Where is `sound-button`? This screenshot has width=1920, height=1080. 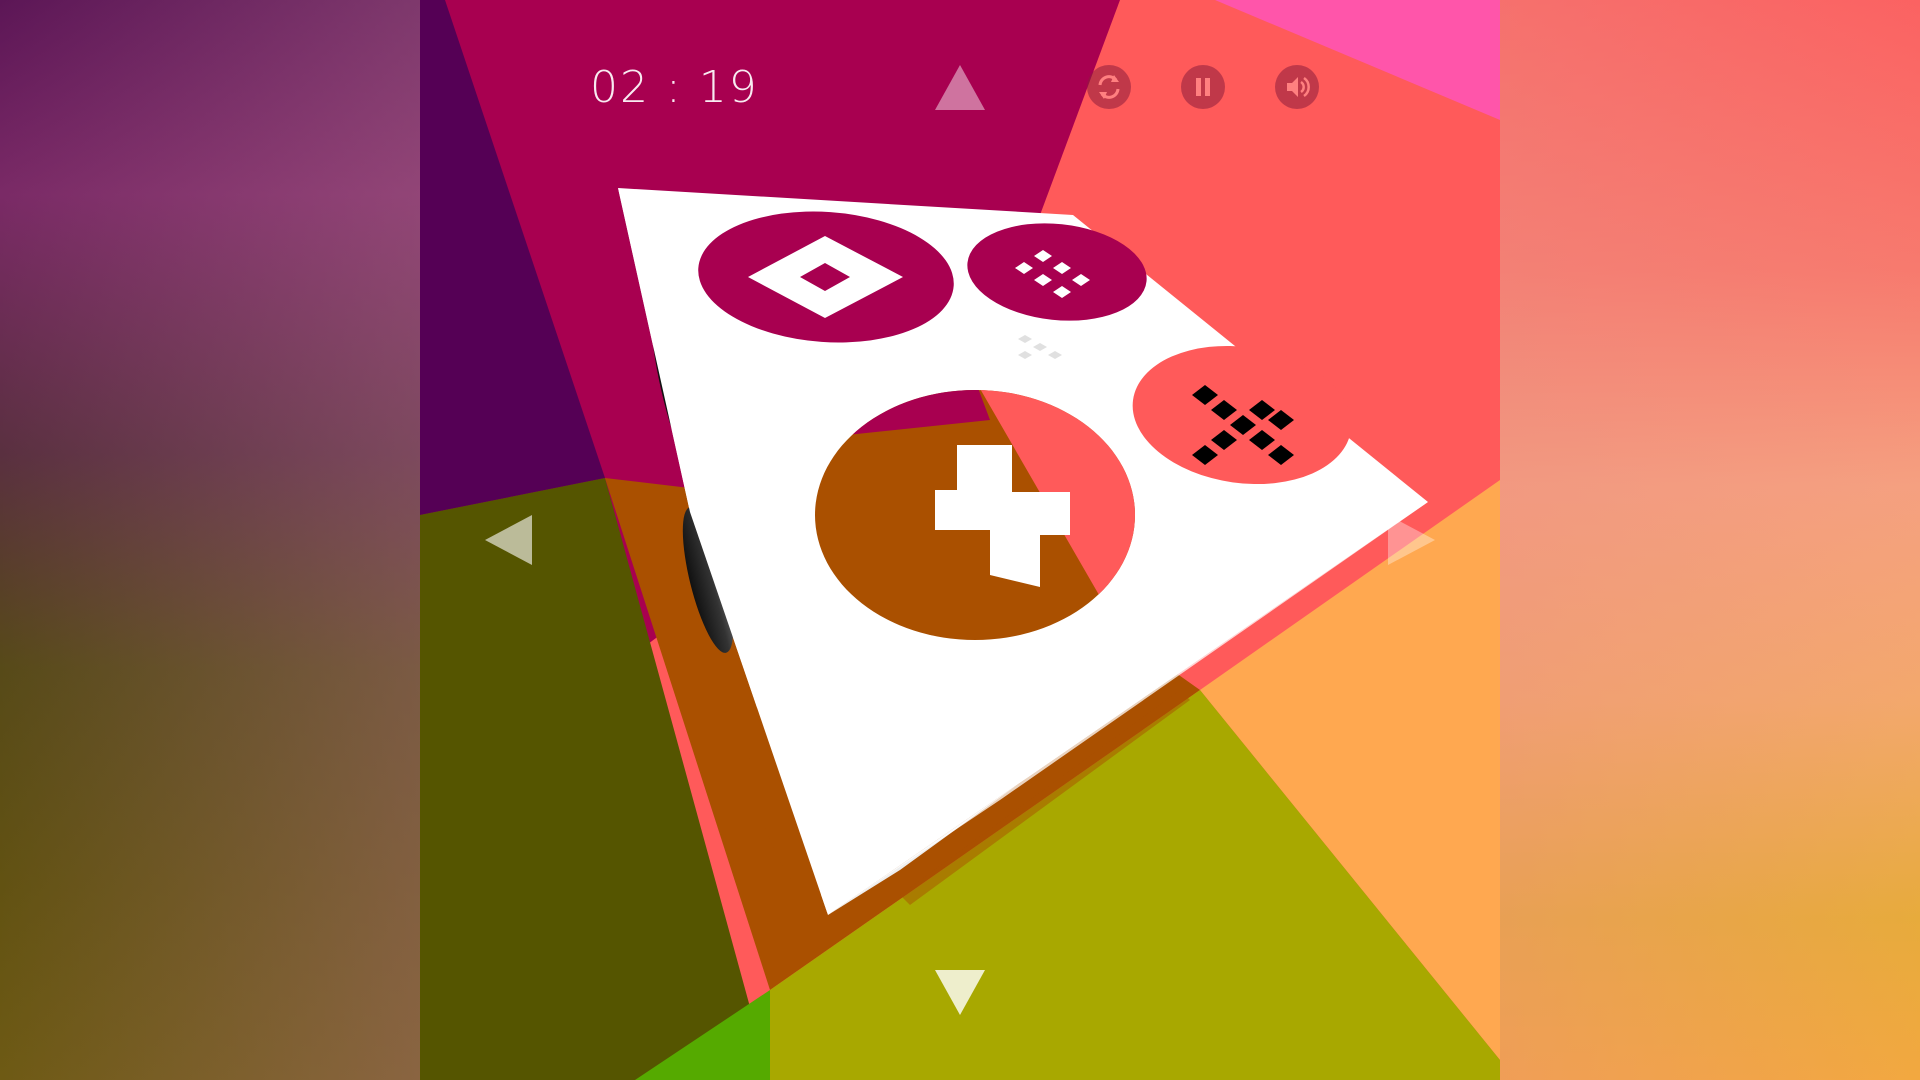 sound-button is located at coordinates (1297, 87).